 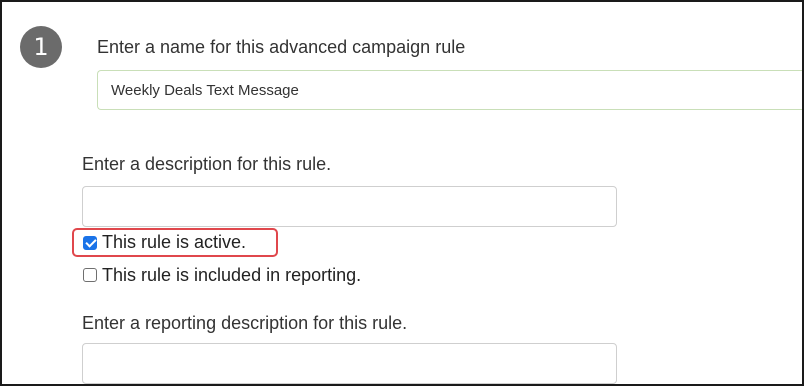 What do you see at coordinates (231, 275) in the screenshot?
I see `rule-reporting-label: This rule is included in reporting.` at bounding box center [231, 275].